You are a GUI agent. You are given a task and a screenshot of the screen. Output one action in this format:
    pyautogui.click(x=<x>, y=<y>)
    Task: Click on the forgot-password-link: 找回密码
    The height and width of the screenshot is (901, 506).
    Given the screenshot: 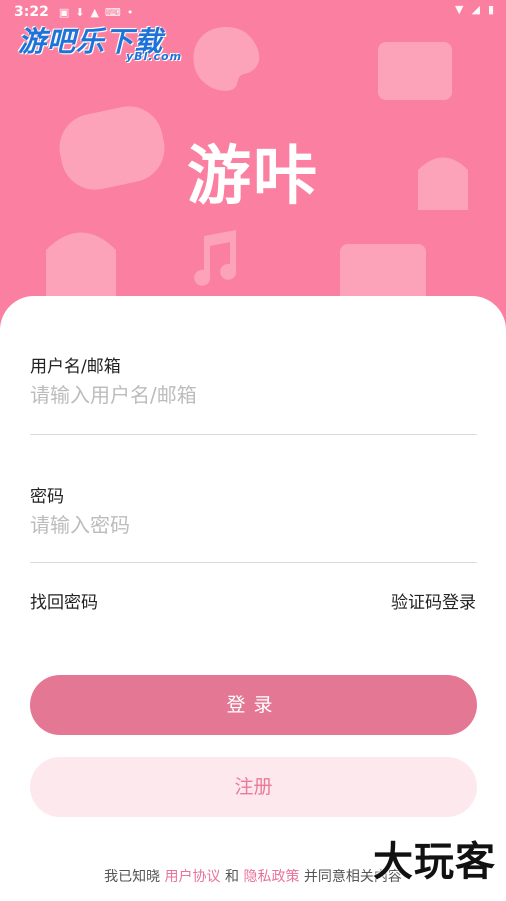 What is the action you would take?
    pyautogui.click(x=64, y=600)
    